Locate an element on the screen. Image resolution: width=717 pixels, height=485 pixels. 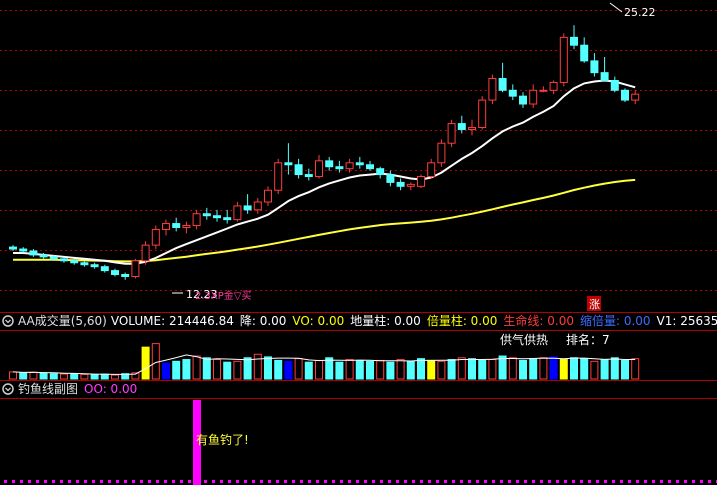
volume-field: 降: 0.00 is located at coordinates (263, 321).